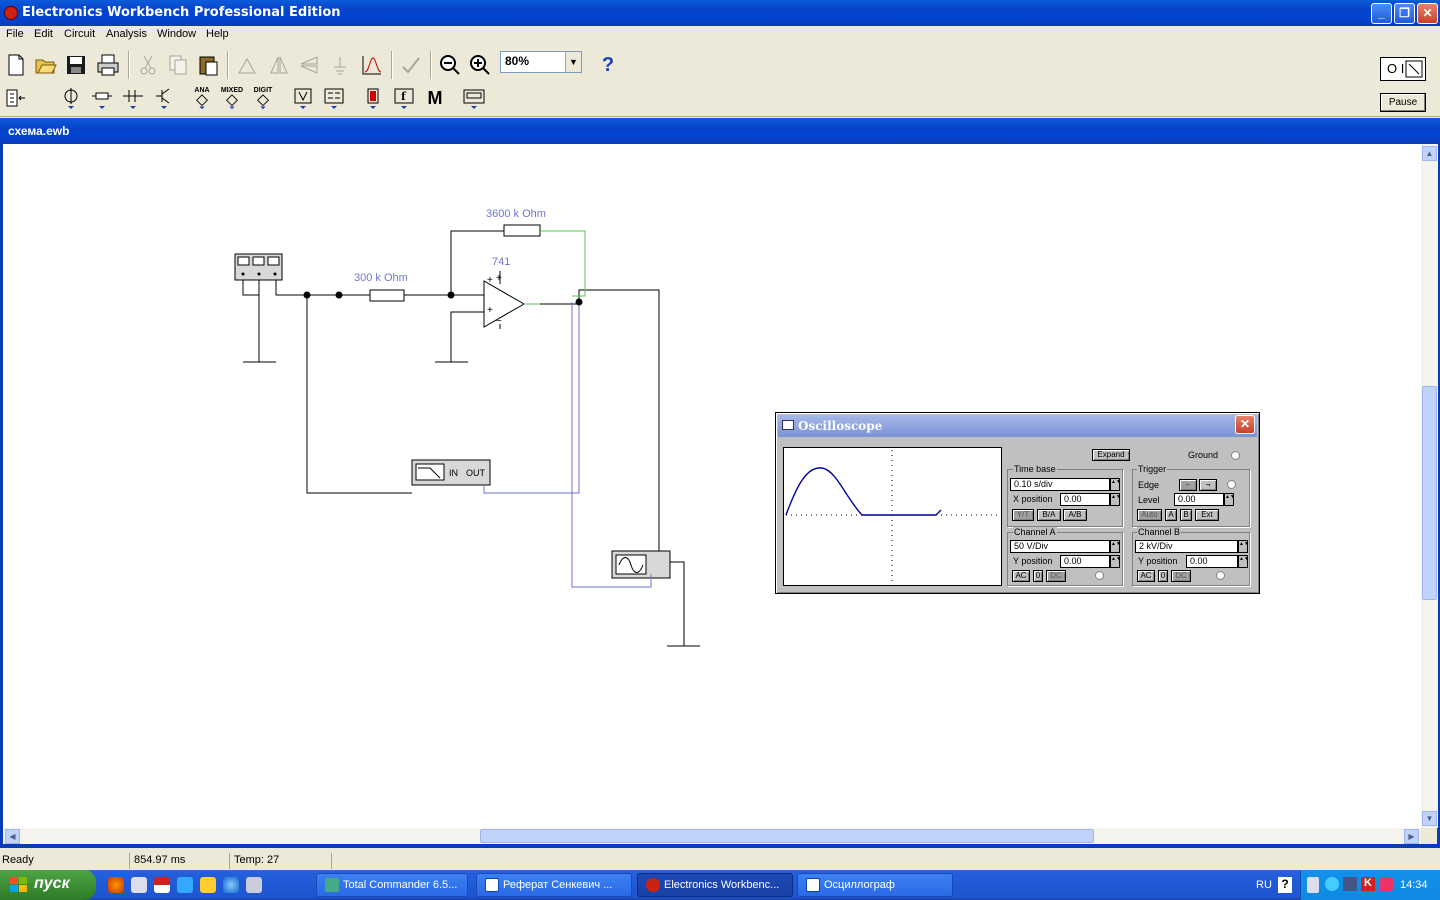 This screenshot has height=900, width=1440. Describe the element at coordinates (1212, 561) in the screenshot. I see `channel-b-y-position-field: 0.00` at that location.